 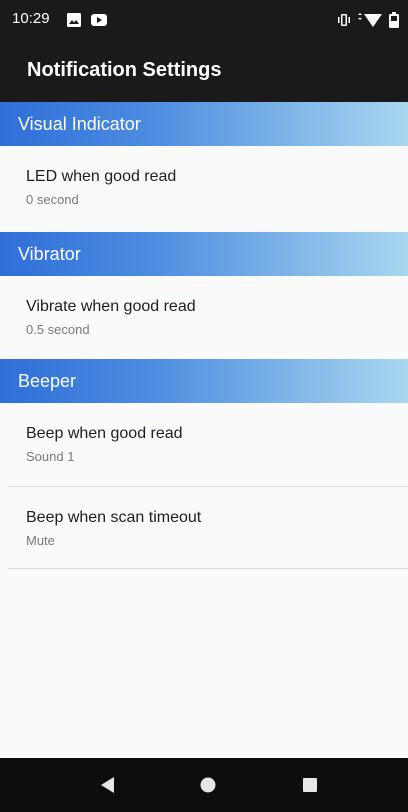 I want to click on app-bar: Notification Settings, so click(x=204, y=71).